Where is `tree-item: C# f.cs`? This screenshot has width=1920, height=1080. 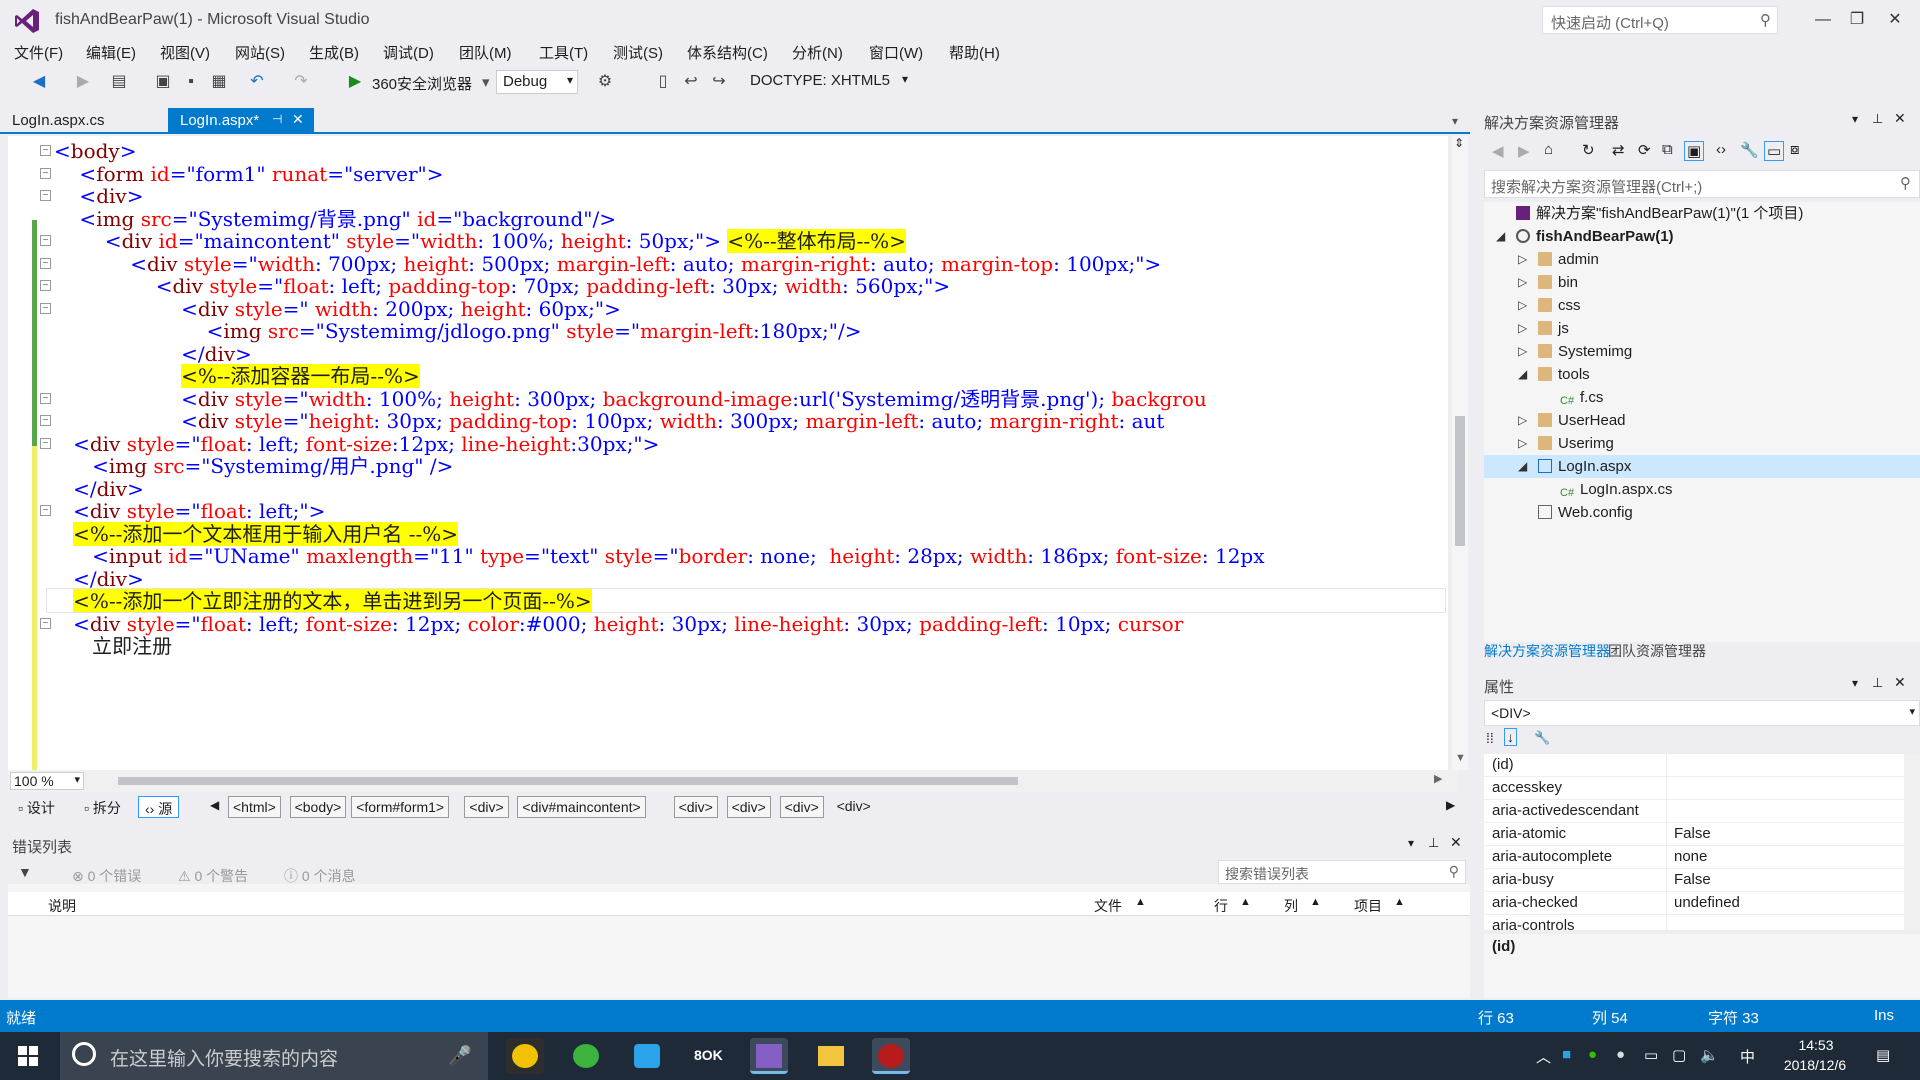
tree-item: C# f.cs is located at coordinates (1702, 397).